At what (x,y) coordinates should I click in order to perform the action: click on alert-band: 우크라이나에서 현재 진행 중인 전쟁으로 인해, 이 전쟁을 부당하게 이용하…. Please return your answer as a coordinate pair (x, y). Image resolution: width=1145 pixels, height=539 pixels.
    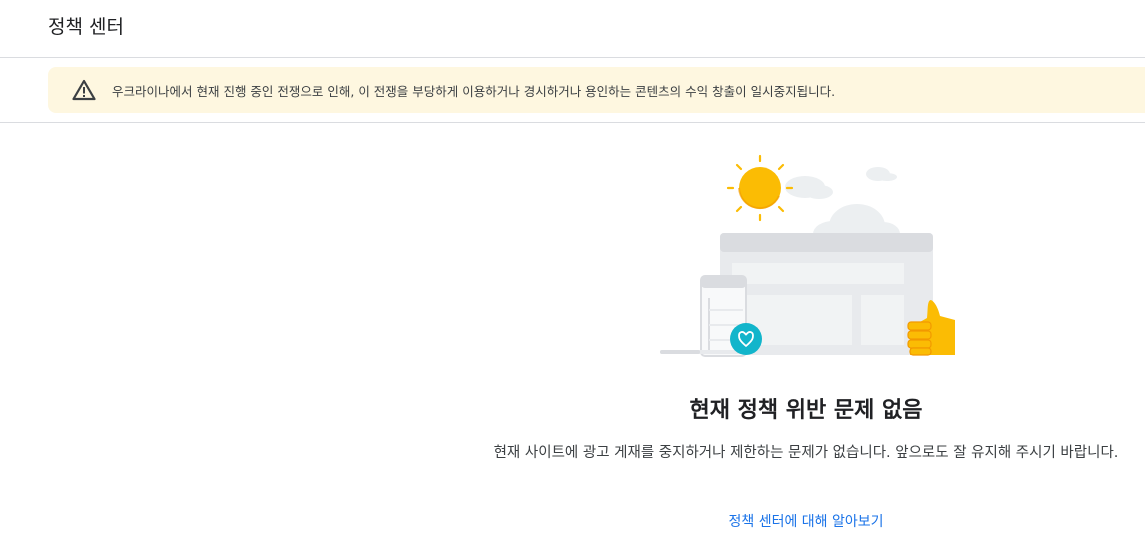
    Looking at the image, I should click on (572, 90).